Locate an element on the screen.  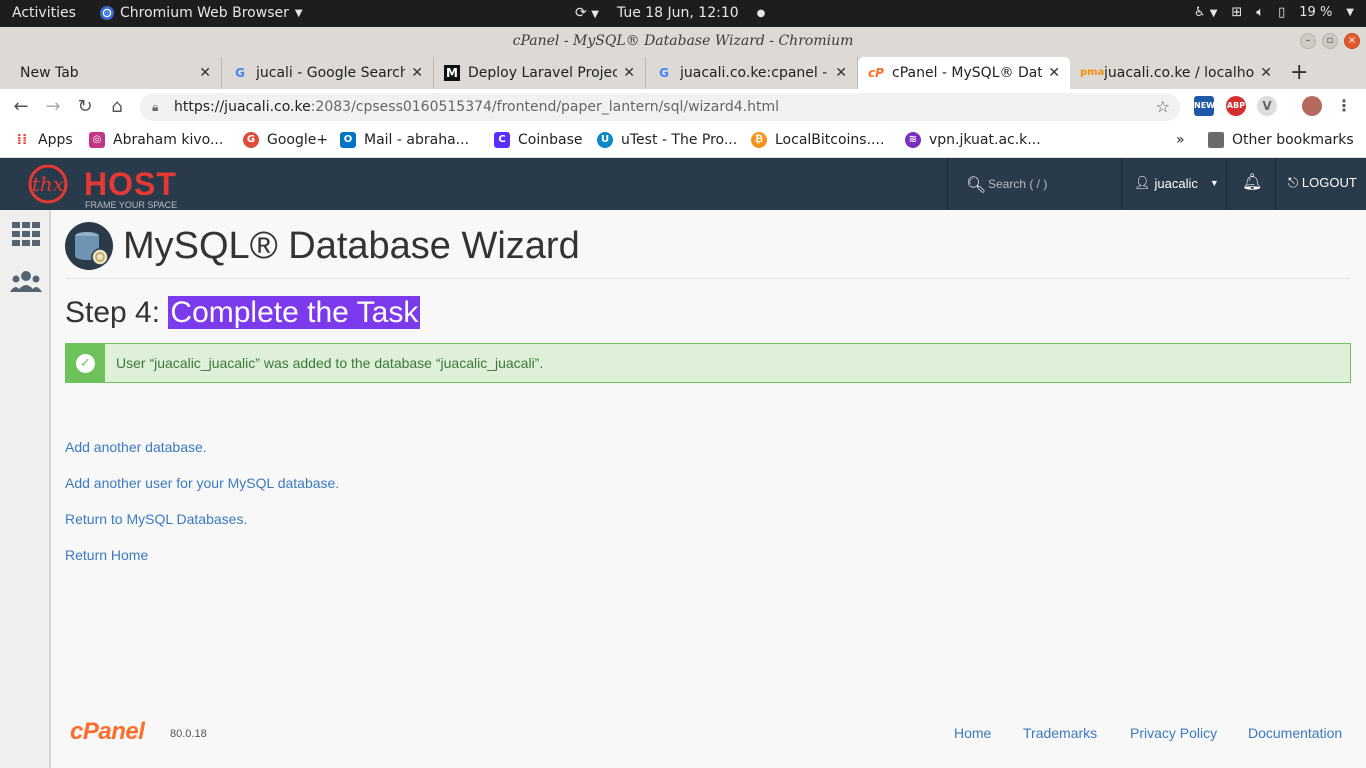
folder-icon is located at coordinates (1216, 140).